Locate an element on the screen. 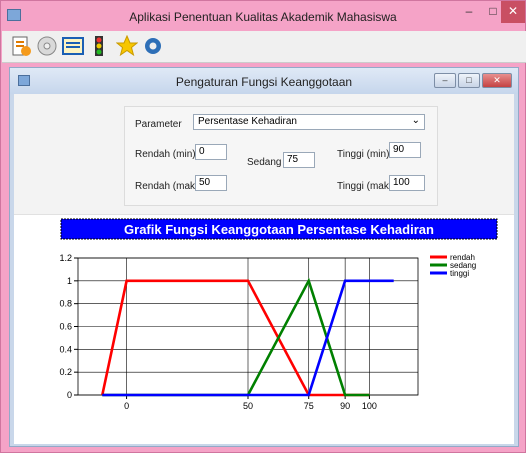 Image resolution: width=526 pixels, height=453 pixels. gear-icon is located at coordinates (153, 46).